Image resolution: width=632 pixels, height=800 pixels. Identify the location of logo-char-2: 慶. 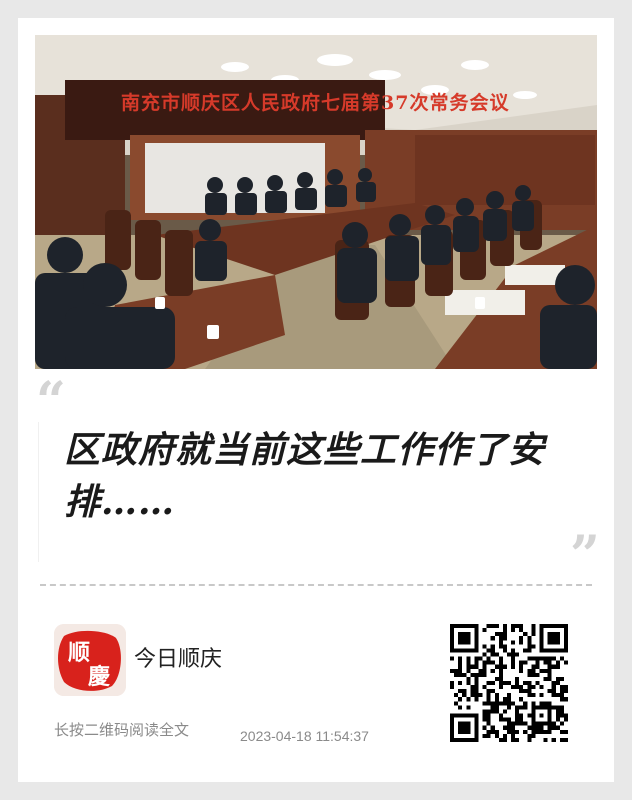
(99, 677).